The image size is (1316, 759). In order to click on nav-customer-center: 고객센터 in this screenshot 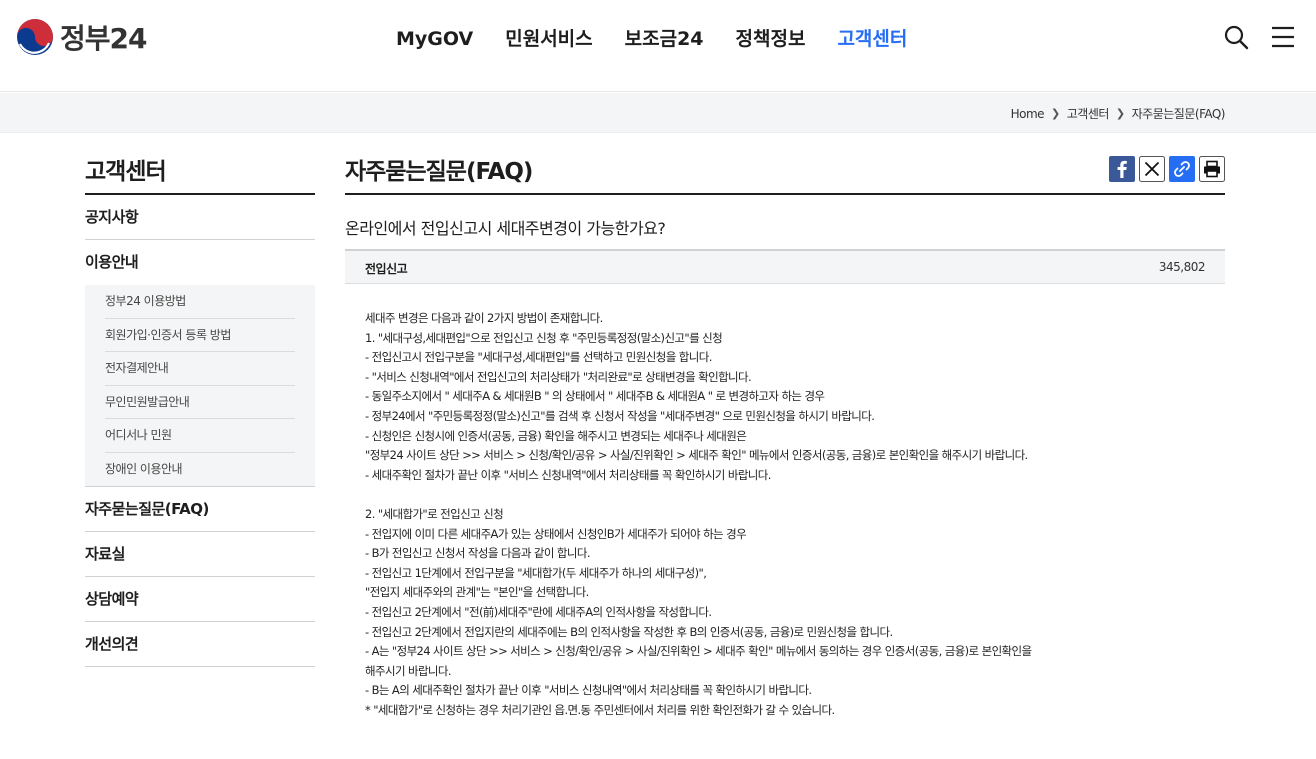, I will do `click(872, 39)`.